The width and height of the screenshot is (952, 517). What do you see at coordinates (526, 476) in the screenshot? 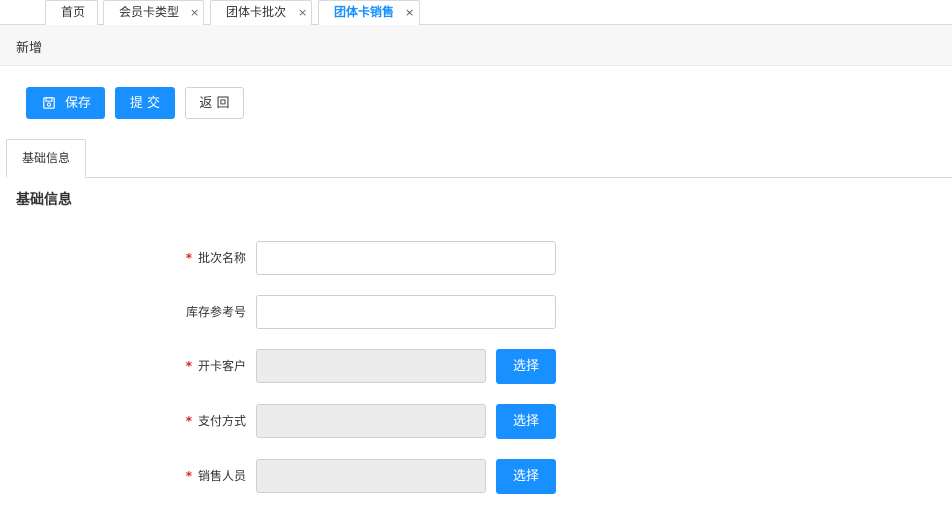
I see `select-salesperson-button: 选择` at bounding box center [526, 476].